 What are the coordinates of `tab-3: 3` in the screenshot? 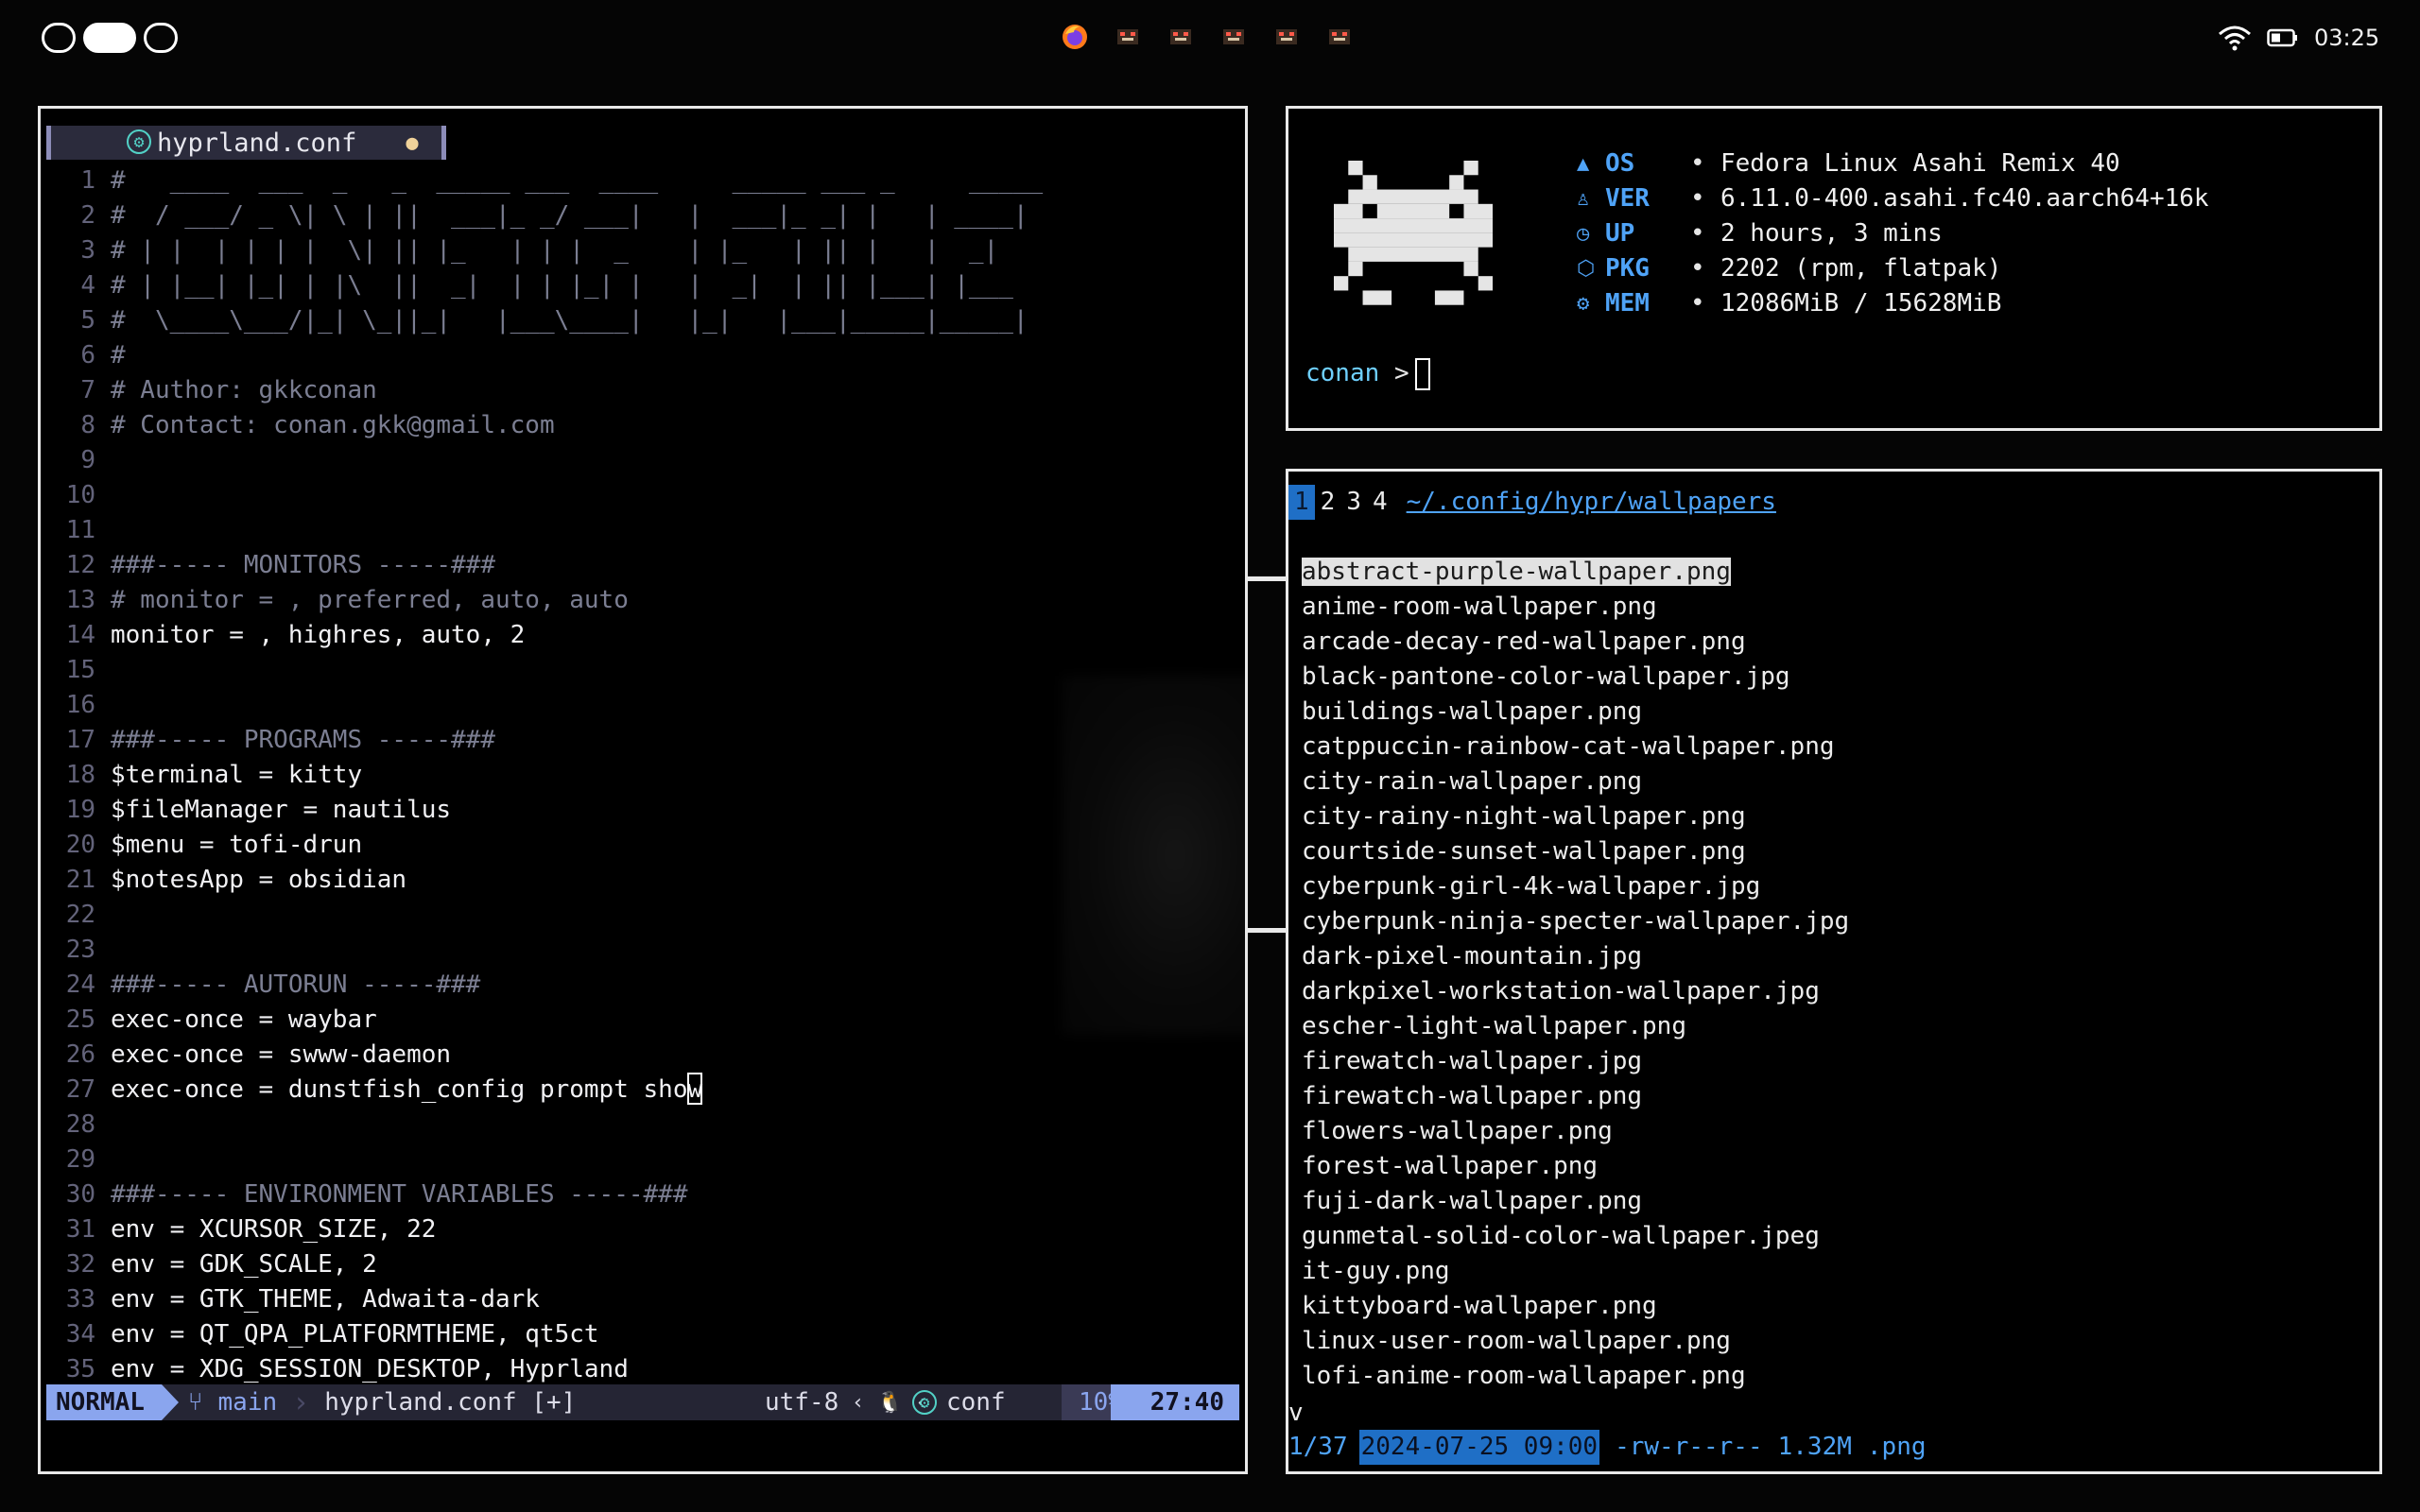 It's located at (1353, 502).